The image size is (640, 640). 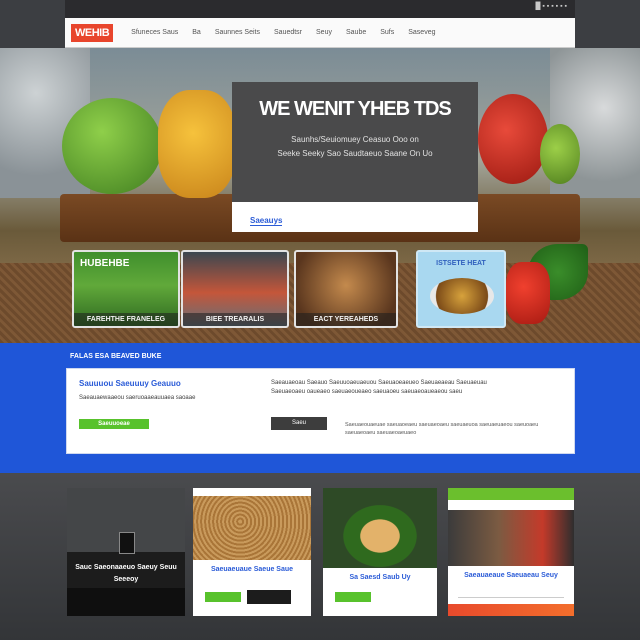 I want to click on content-card-1-image, so click(x=126, y=521).